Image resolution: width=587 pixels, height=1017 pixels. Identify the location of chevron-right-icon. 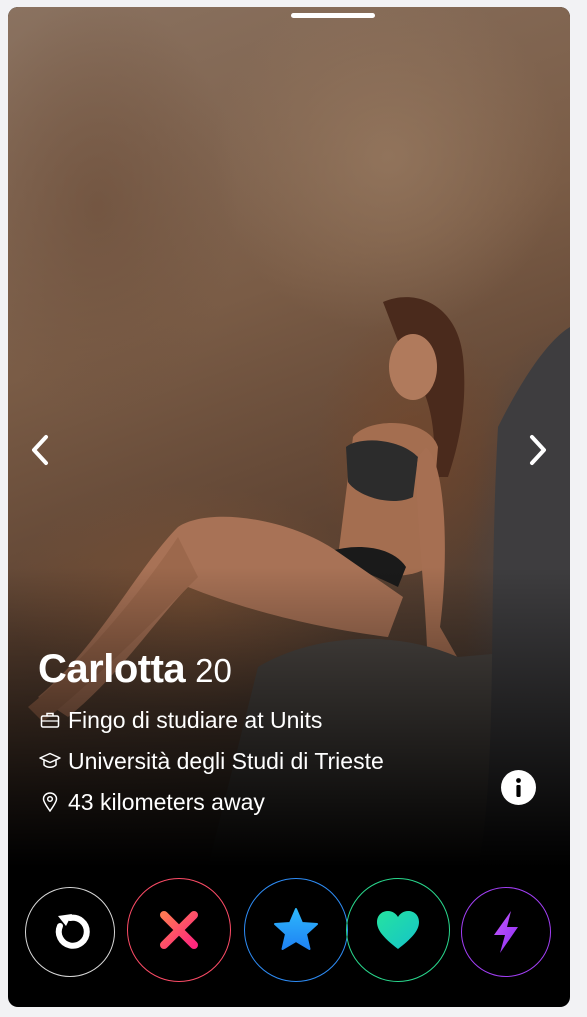
(538, 450).